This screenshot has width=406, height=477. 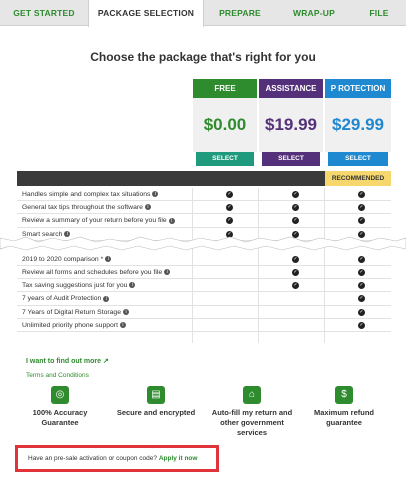 I want to click on apply-coupon-link: Apply it now, so click(x=178, y=458).